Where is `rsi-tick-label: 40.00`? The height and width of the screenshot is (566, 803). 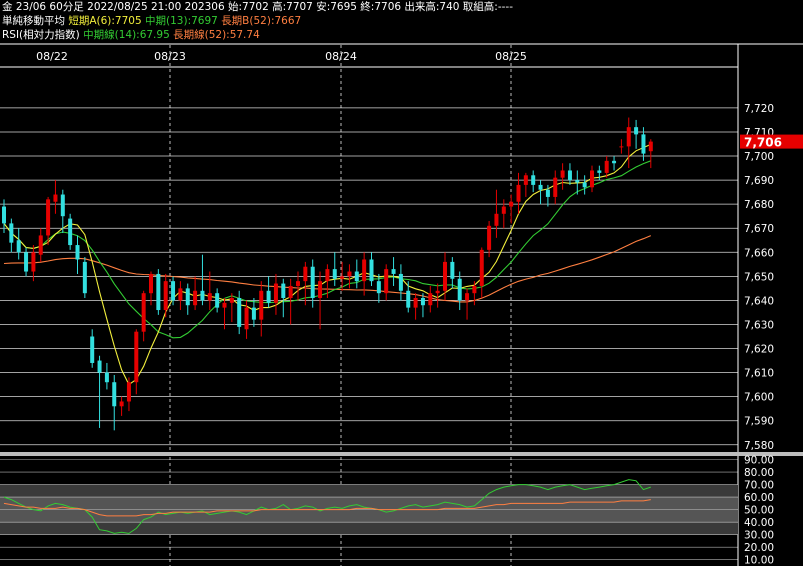
rsi-tick-label: 40.00 is located at coordinates (759, 523).